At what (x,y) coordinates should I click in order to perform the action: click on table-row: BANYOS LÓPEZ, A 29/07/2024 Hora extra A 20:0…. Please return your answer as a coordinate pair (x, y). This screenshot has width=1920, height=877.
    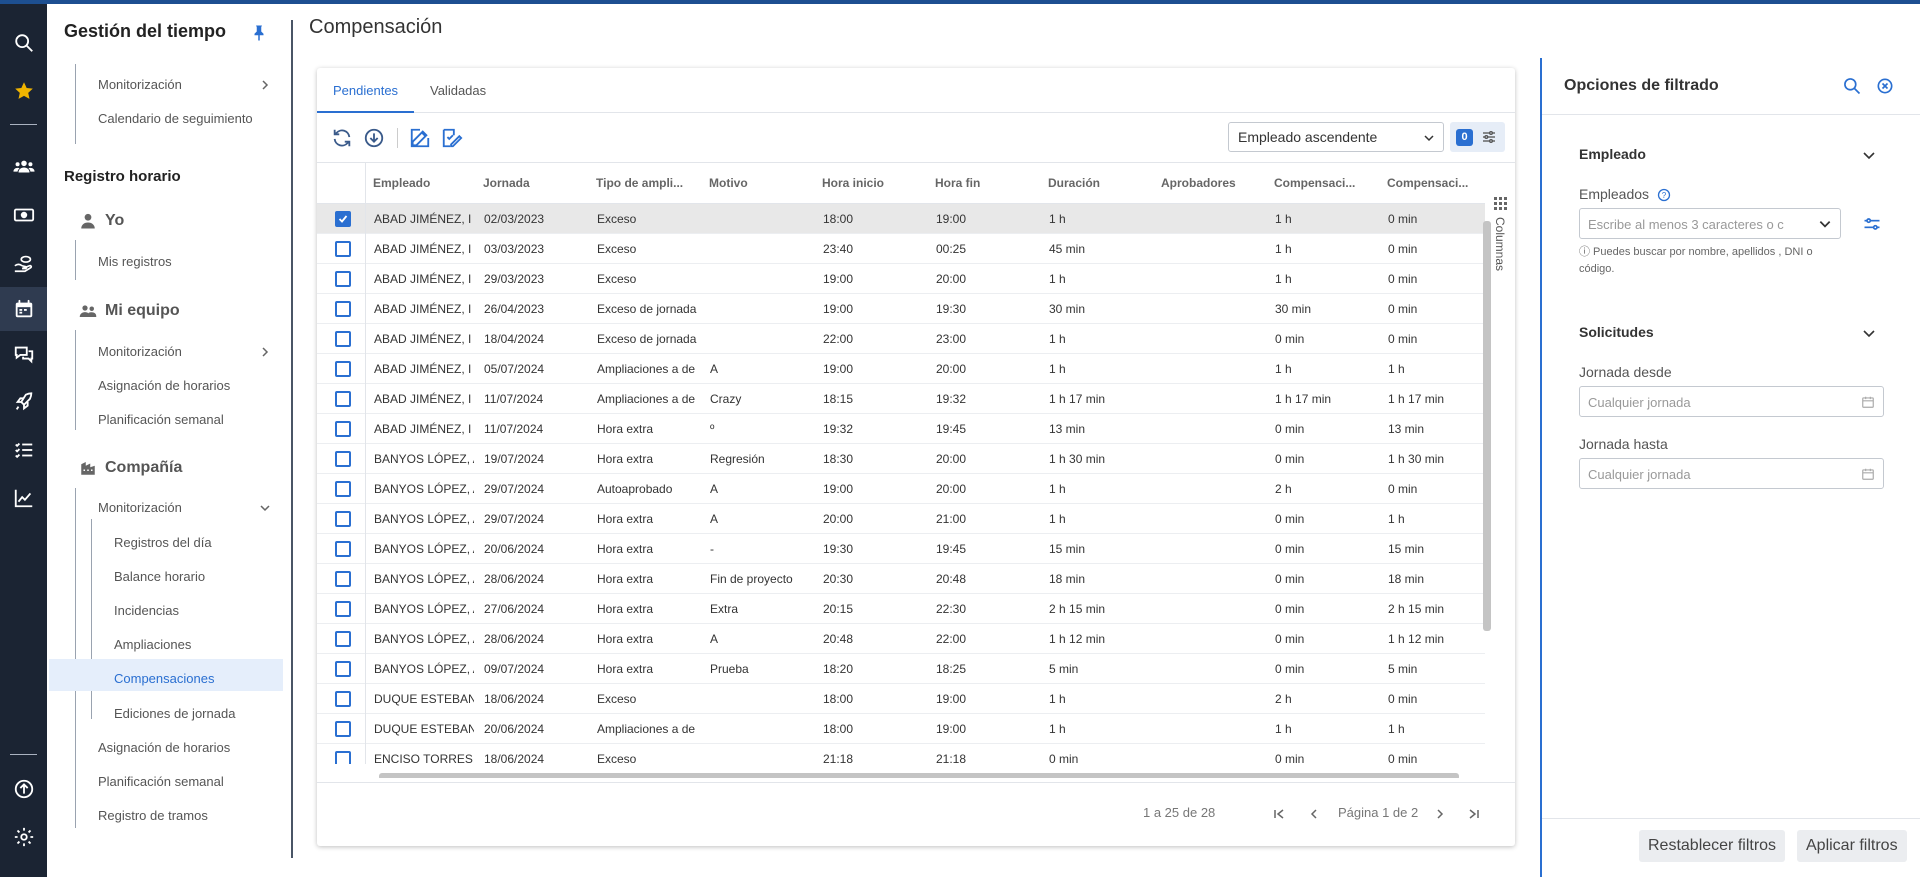
    Looking at the image, I should click on (901, 519).